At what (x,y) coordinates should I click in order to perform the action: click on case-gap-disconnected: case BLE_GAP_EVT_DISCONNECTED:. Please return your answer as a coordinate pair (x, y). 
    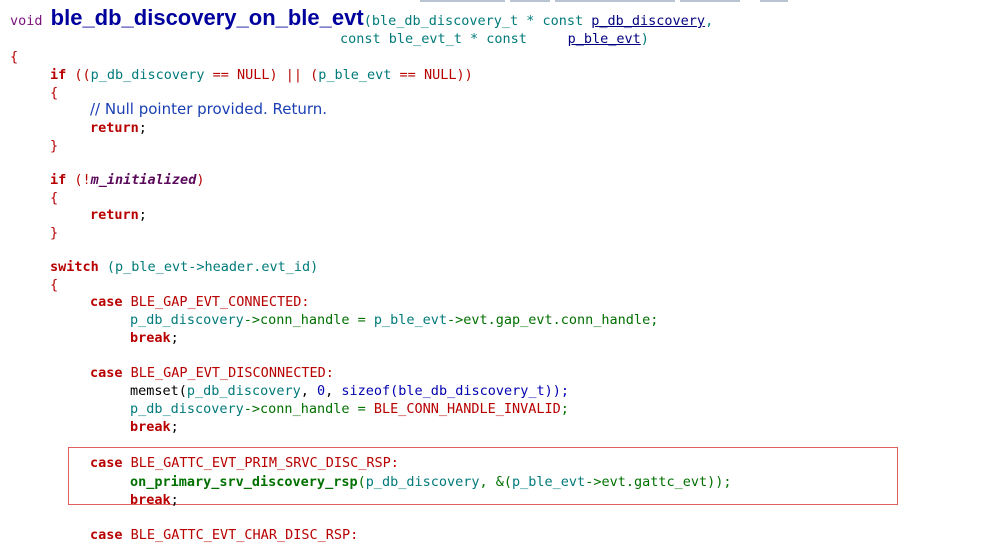
    Looking at the image, I should click on (212, 373).